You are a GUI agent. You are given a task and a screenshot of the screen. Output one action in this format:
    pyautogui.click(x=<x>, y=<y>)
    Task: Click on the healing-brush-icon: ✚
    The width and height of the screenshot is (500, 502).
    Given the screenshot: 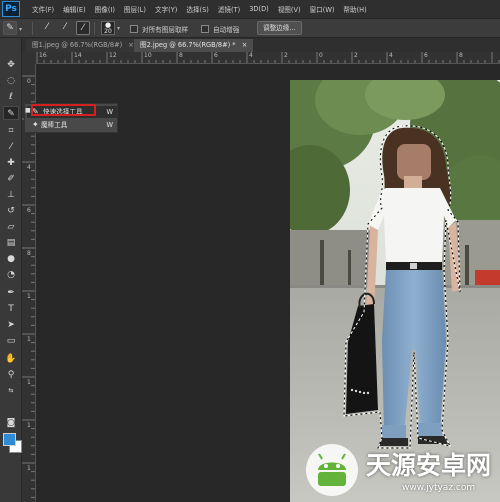 What is the action you would take?
    pyautogui.click(x=11, y=163)
    